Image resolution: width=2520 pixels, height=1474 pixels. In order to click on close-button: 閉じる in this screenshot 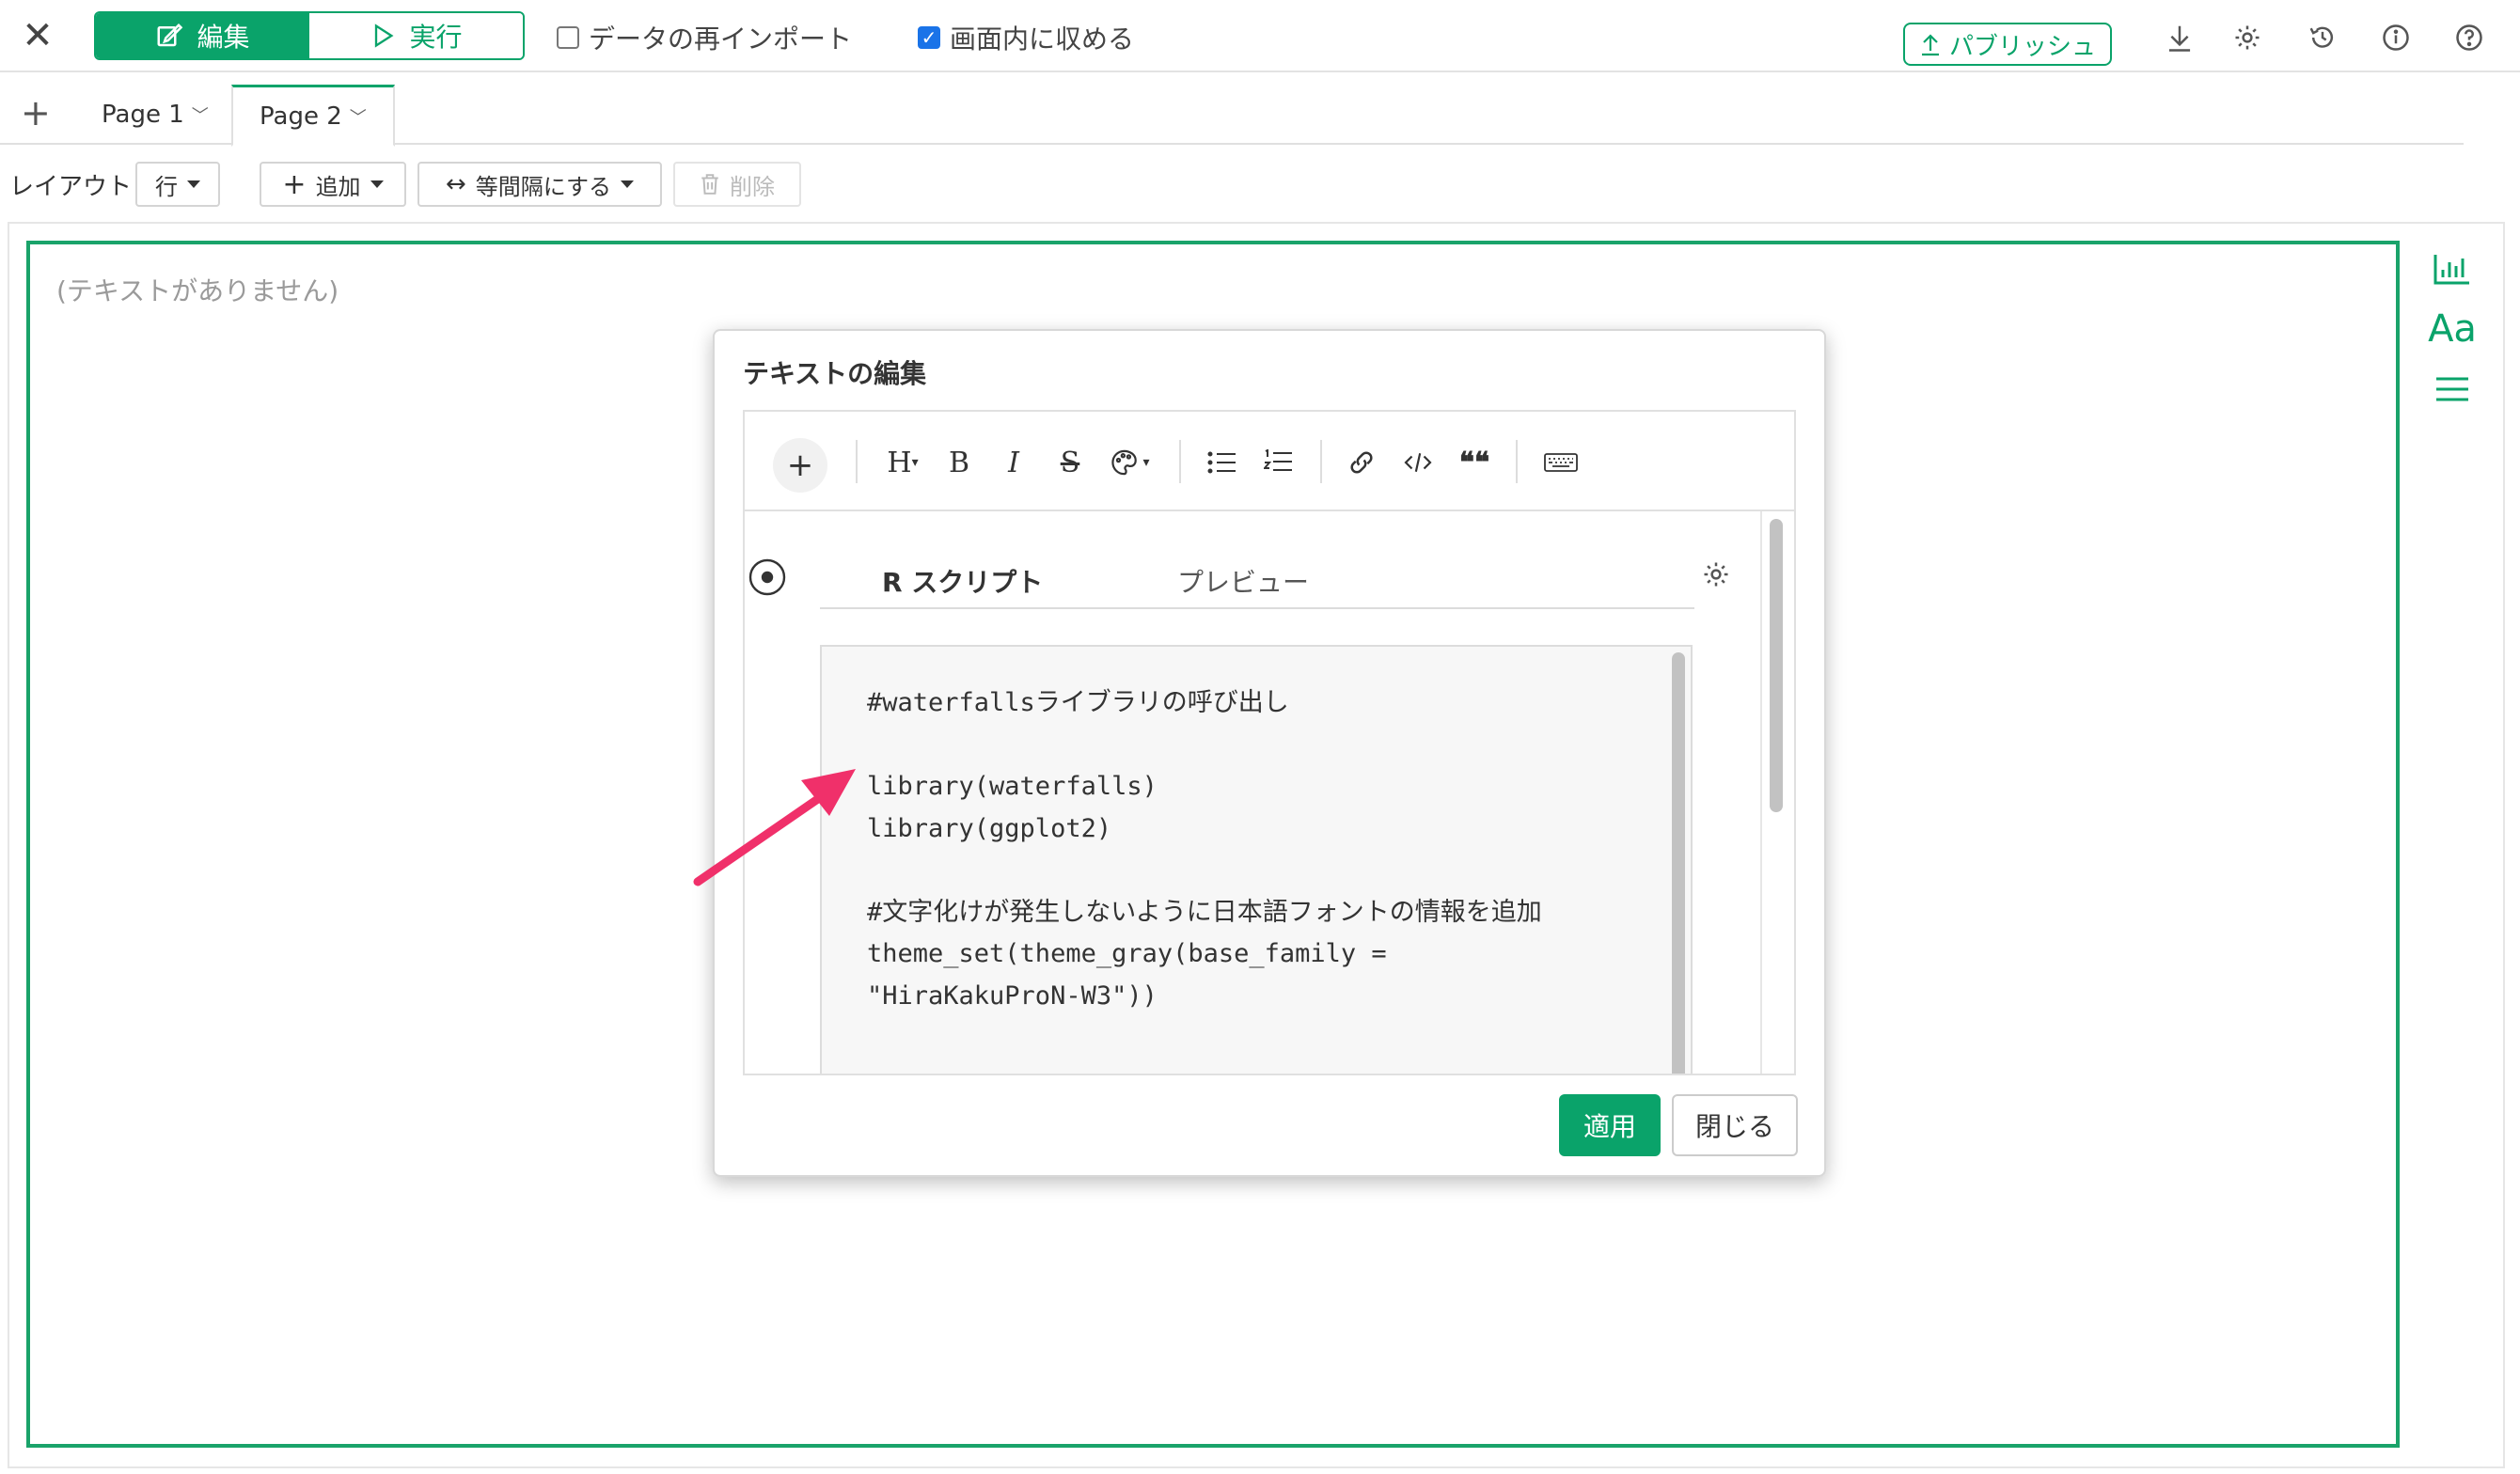, I will do `click(1735, 1125)`.